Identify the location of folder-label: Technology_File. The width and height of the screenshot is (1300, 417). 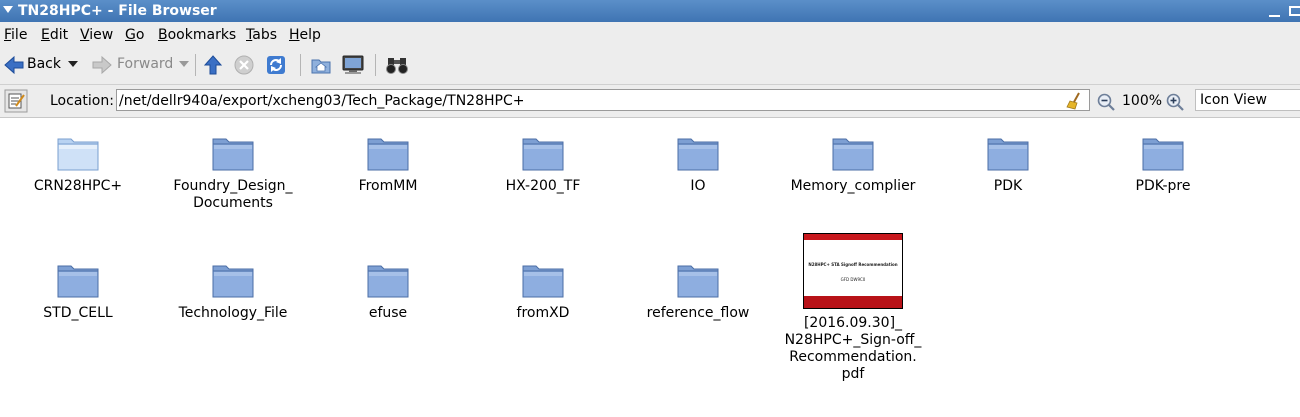
(233, 313).